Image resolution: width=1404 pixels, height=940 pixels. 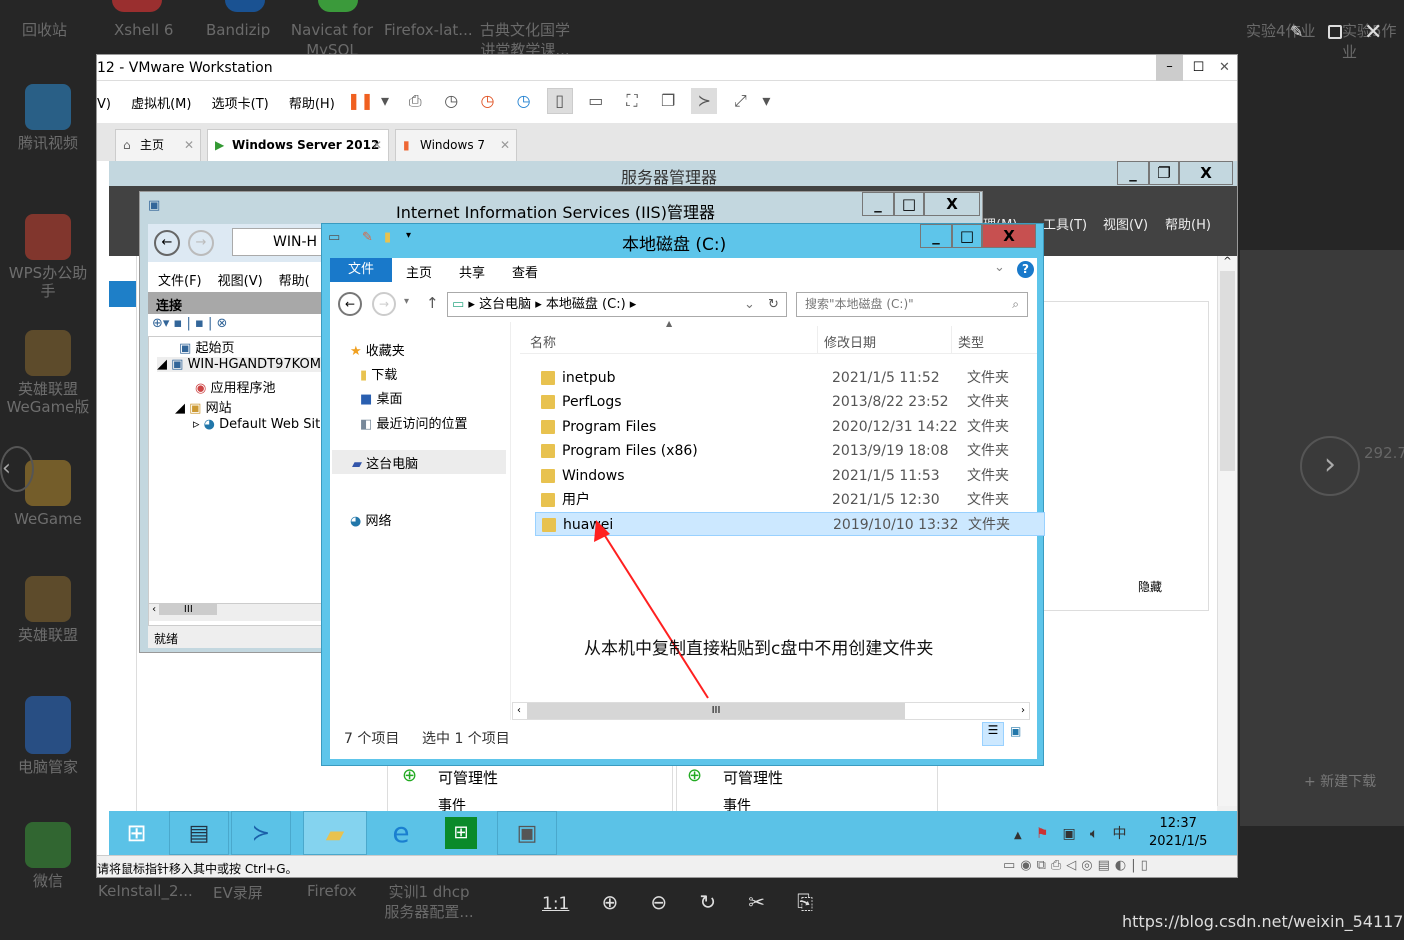 What do you see at coordinates (704, 101) in the screenshot?
I see `console-icon: ≻` at bounding box center [704, 101].